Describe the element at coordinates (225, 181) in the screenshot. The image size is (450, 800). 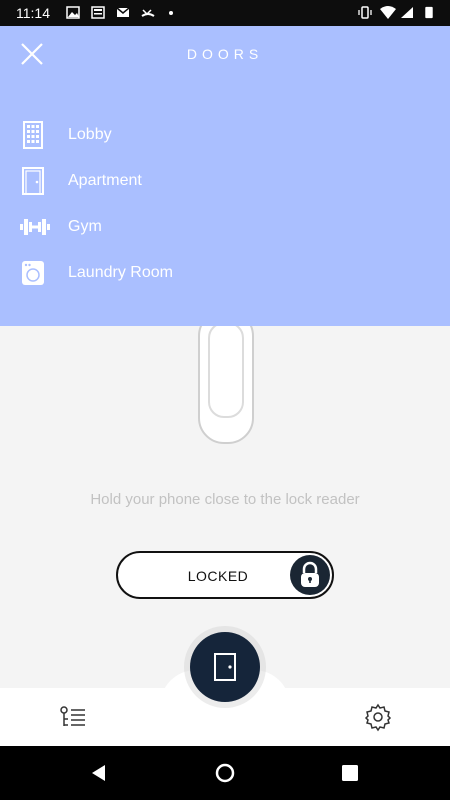
I see `door-item-apartment: Apartment` at that location.